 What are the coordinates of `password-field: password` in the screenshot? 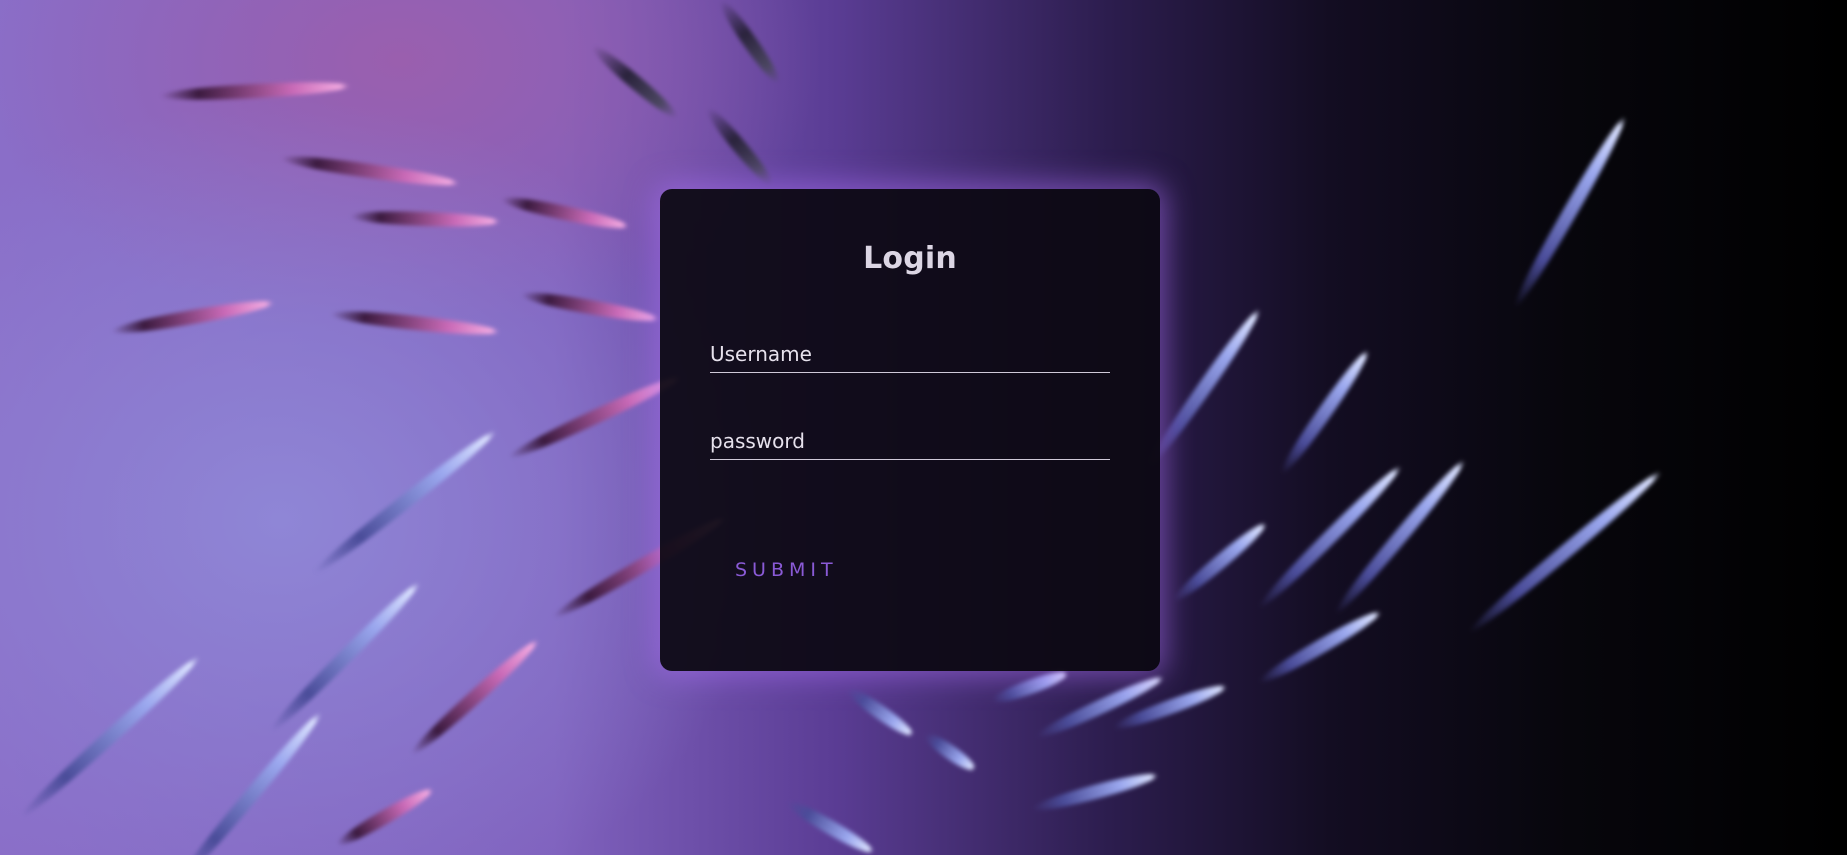 It's located at (910, 439).